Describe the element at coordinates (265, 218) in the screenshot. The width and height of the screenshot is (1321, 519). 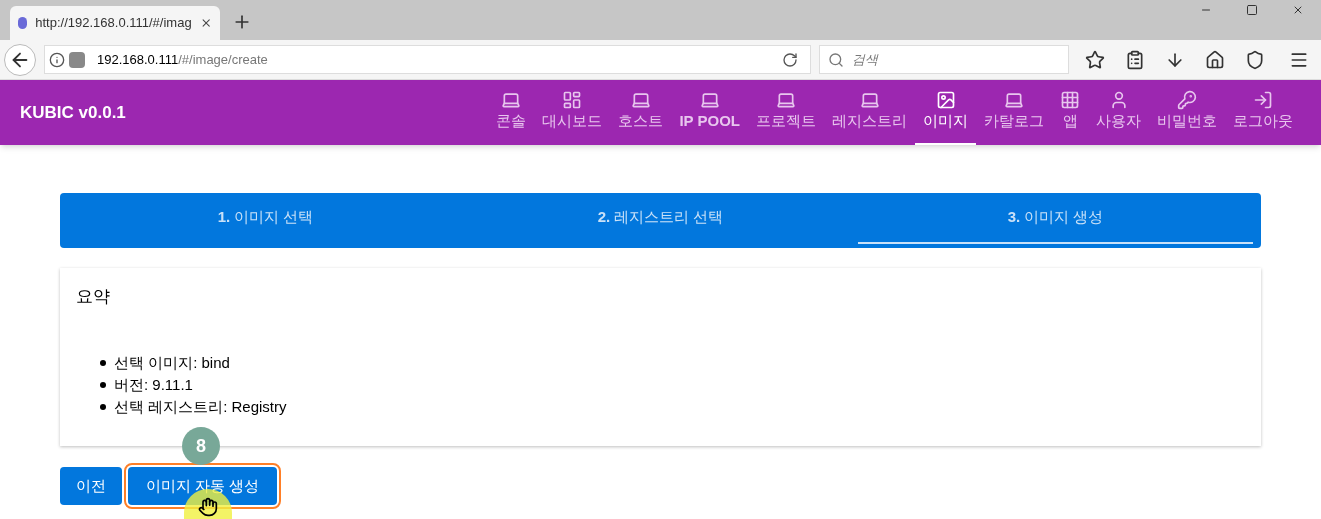
I see `step-tab: 1. 이미지 선택` at that location.